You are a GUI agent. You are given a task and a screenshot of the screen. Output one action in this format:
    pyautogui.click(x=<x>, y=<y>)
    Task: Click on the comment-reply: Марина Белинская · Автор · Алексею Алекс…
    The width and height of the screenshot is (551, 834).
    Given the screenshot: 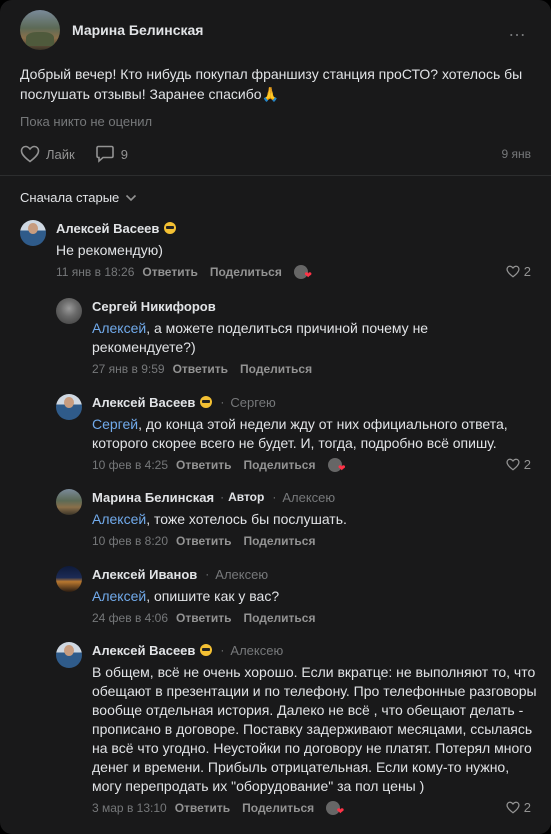 What is the action you would take?
    pyautogui.click(x=293, y=518)
    